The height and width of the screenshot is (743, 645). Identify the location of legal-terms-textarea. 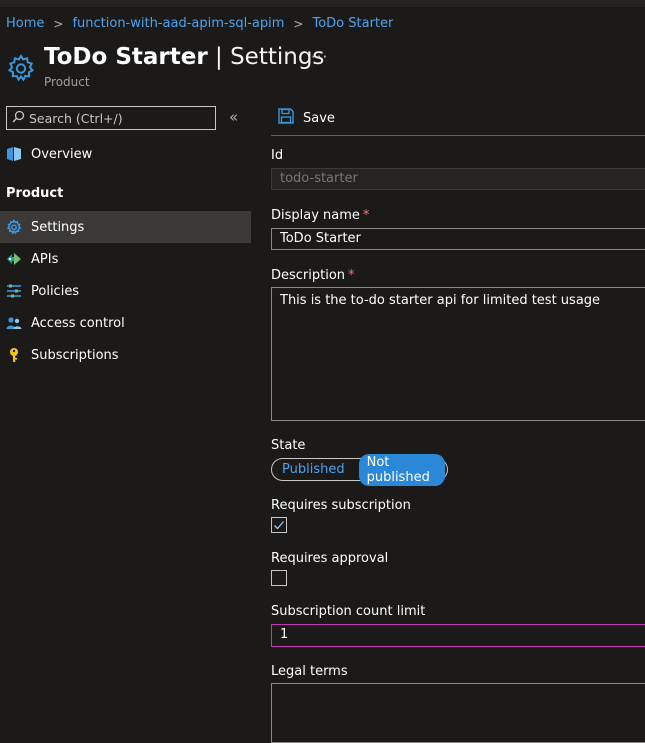
(458, 713).